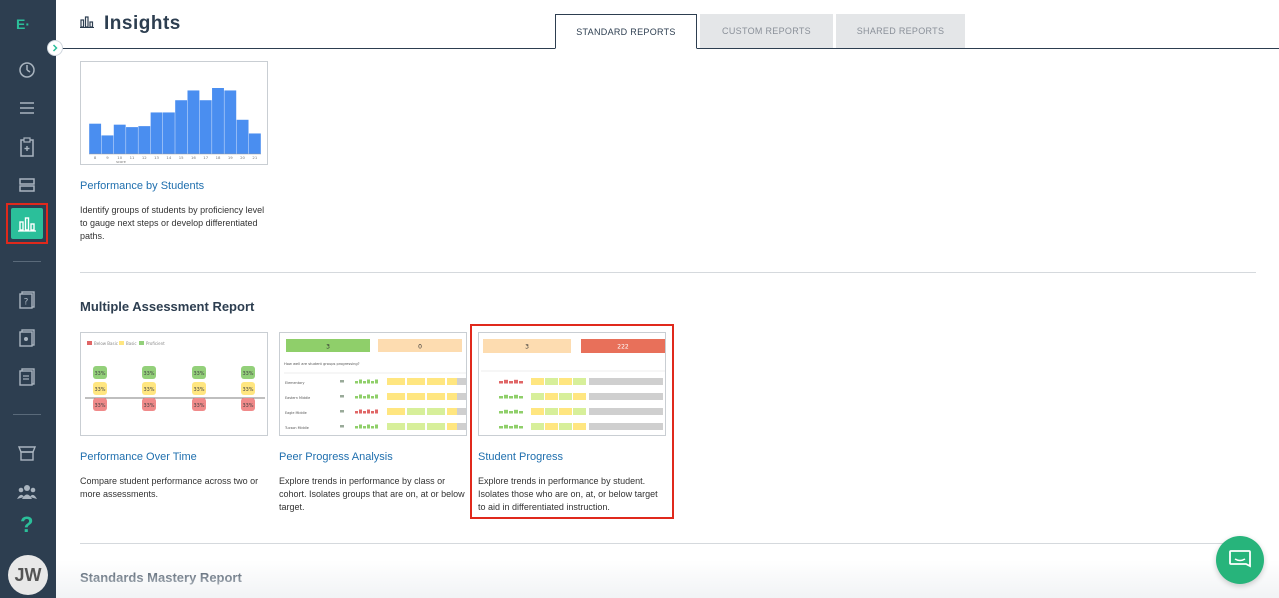 The image size is (1279, 598). Describe the element at coordinates (26, 525) in the screenshot. I see `help-icon: ?` at that location.